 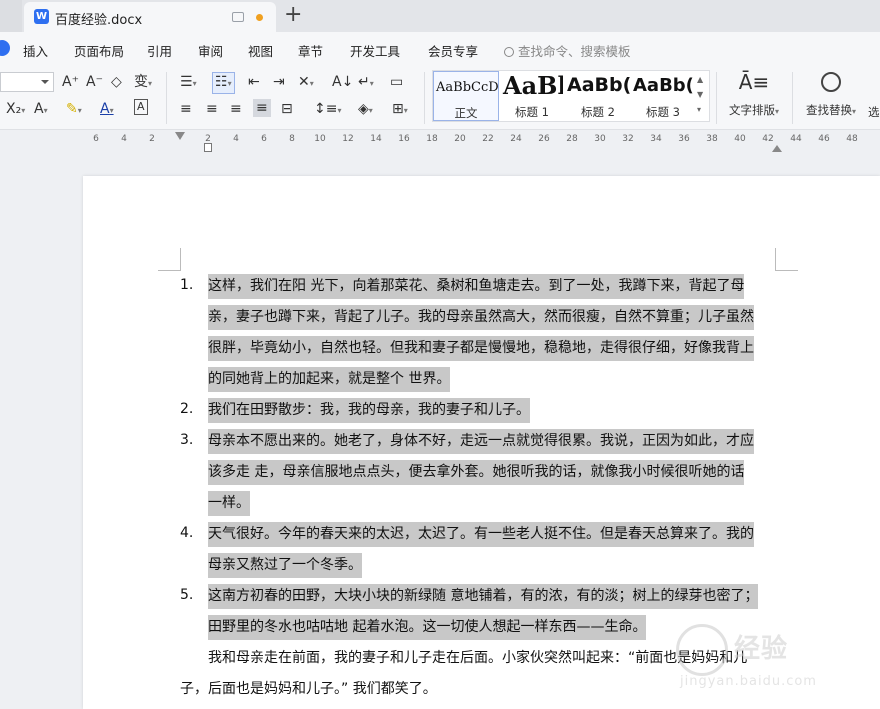 What do you see at coordinates (210, 50) in the screenshot?
I see `menu-review: 审阅` at bounding box center [210, 50].